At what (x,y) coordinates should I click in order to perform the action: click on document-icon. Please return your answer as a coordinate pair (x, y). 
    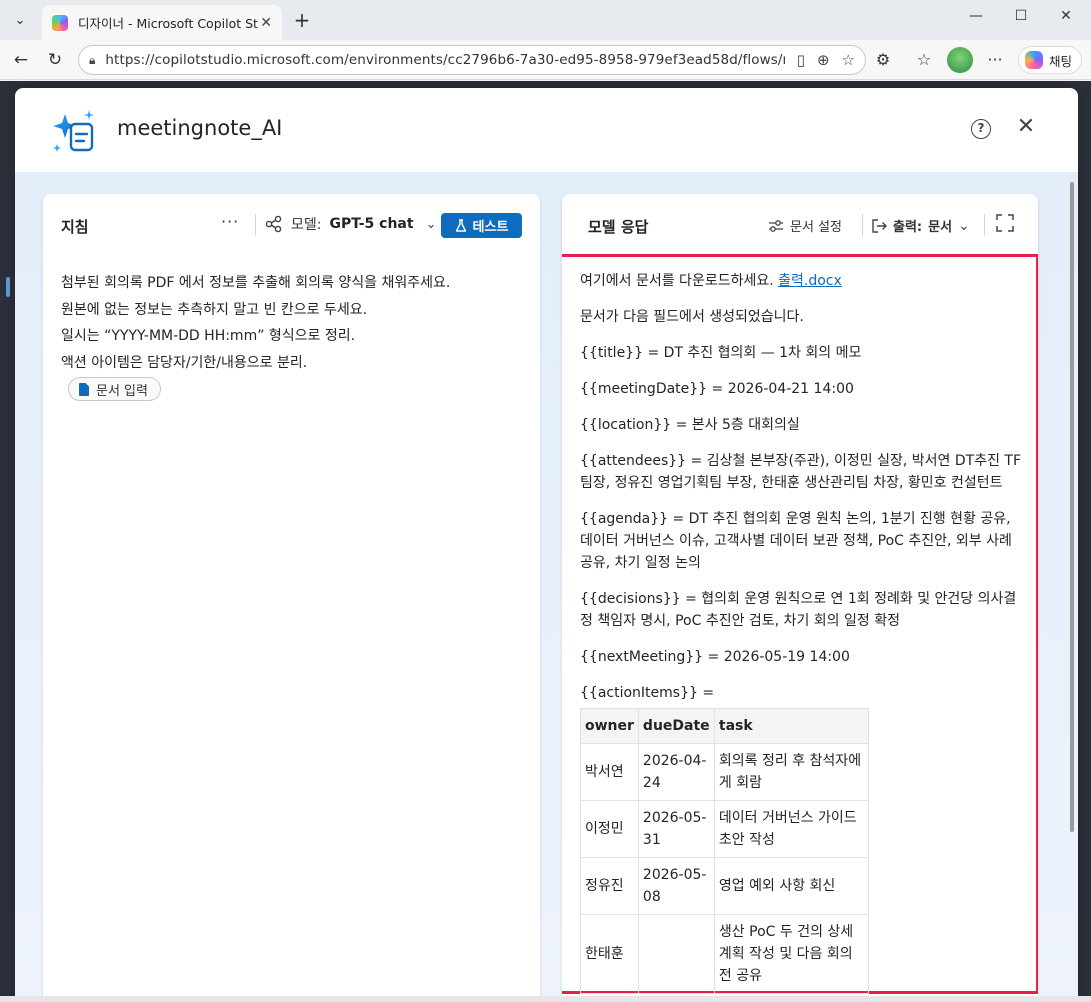
    Looking at the image, I should click on (84, 389).